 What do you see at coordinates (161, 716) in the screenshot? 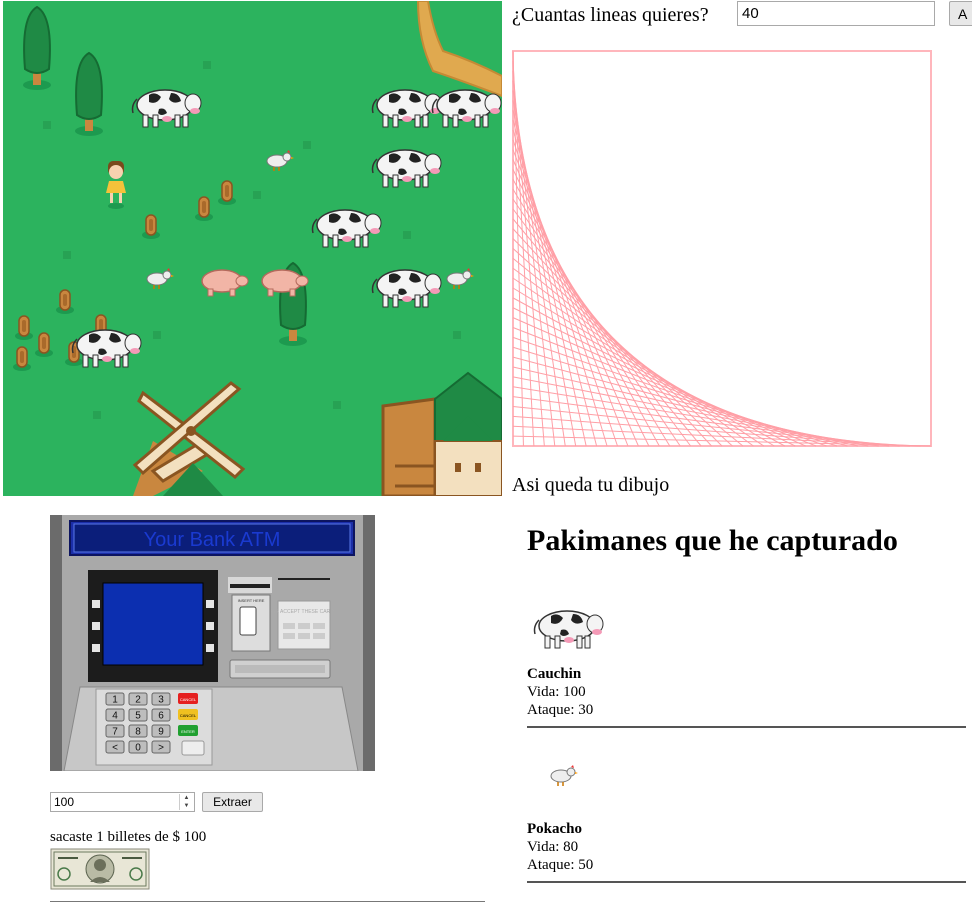
I see `keypad-key-label: 6` at bounding box center [161, 716].